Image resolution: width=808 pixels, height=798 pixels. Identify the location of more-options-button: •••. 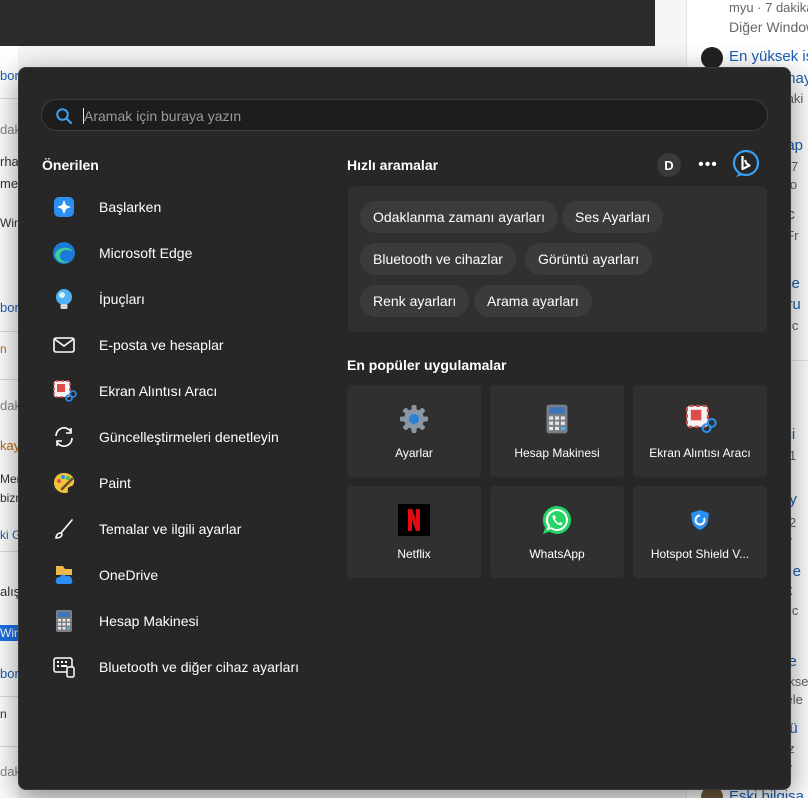
(708, 165).